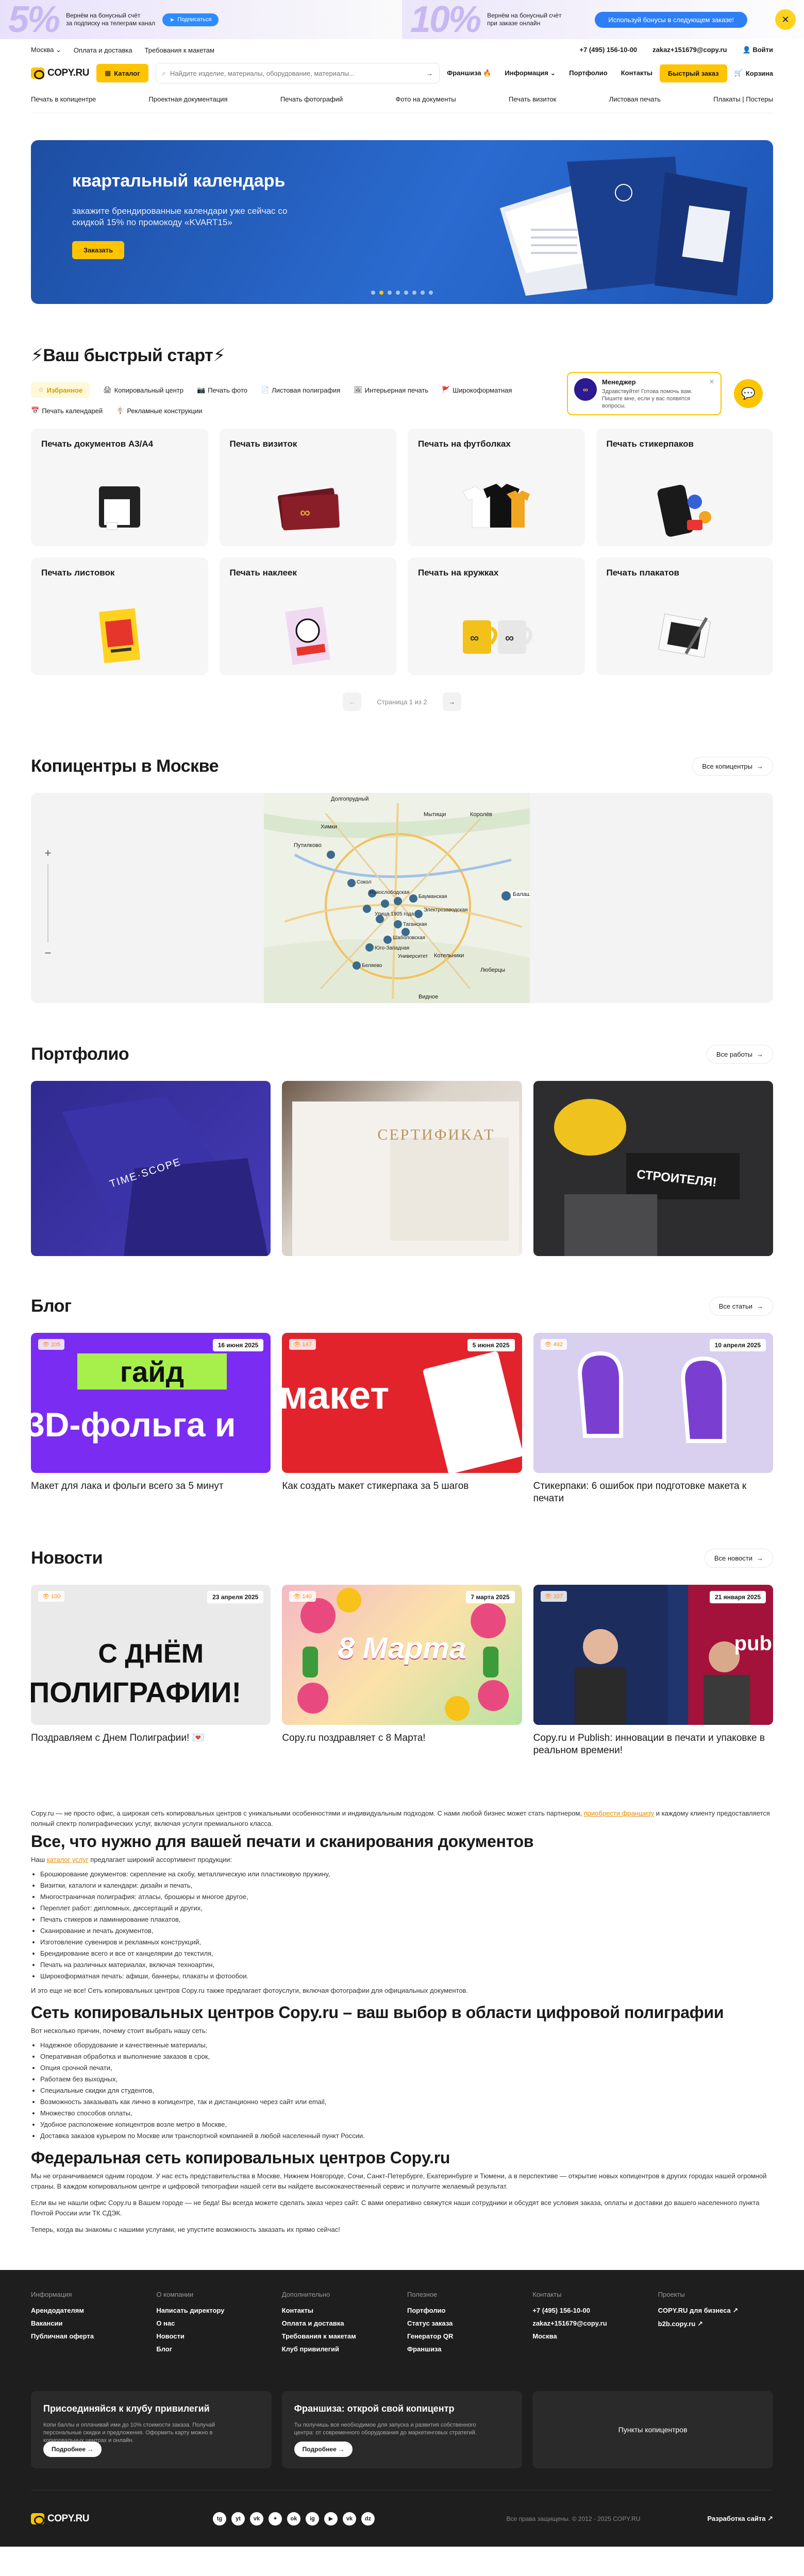 The width and height of the screenshot is (804, 2576). Describe the element at coordinates (671, 19) in the screenshot. I see `use-bonus-button: Используй бонусы в следующем заказе!` at that location.